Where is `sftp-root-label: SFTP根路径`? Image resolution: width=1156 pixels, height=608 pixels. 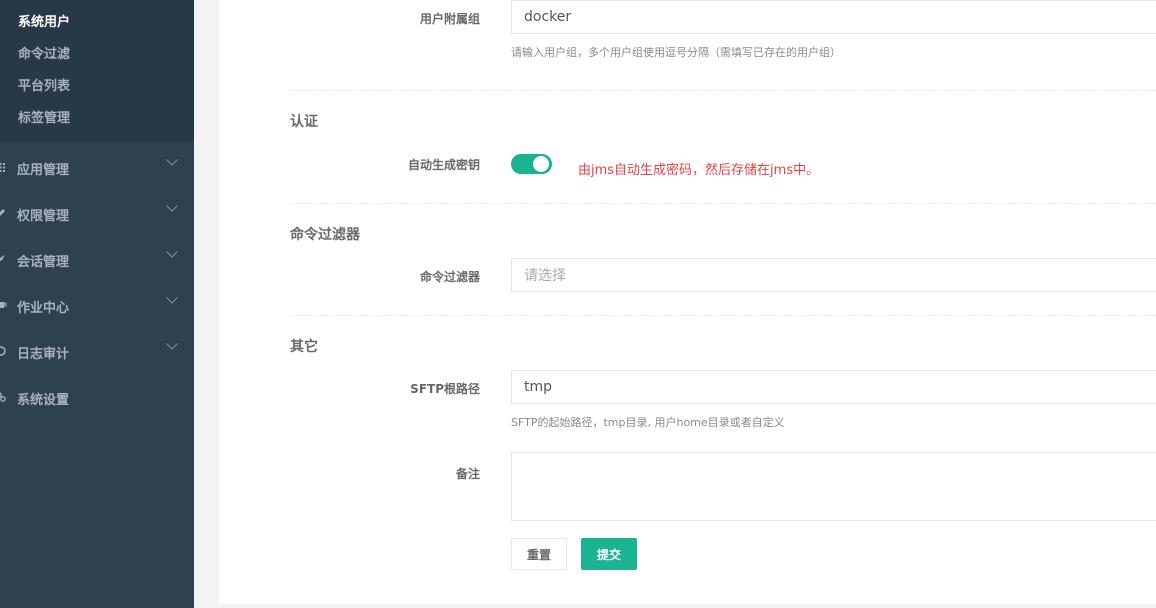 sftp-root-label: SFTP根路径 is located at coordinates (445, 389).